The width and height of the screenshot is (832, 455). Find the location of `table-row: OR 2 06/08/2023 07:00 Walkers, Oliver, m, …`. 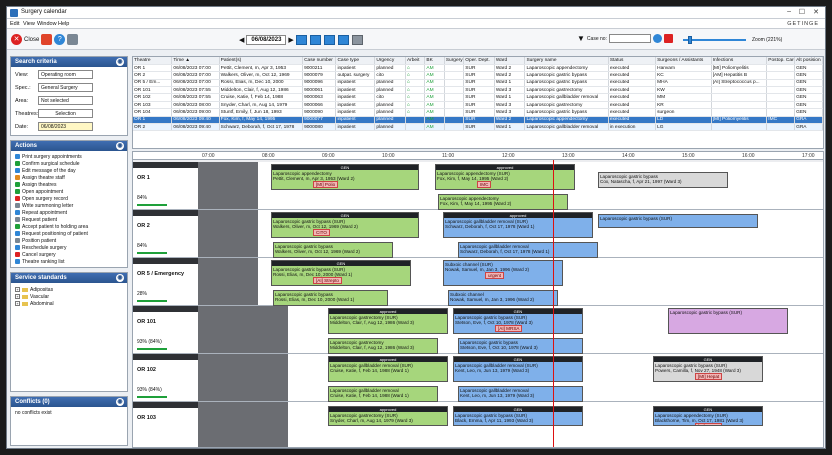

table-row: OR 2 06/08/2023 07:00 Walkers, Oliver, m, … is located at coordinates (478, 75).